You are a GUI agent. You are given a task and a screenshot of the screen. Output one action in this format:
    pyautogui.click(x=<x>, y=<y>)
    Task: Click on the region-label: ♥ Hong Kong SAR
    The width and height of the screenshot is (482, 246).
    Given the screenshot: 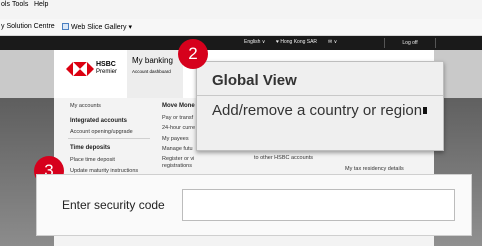 What is the action you would take?
    pyautogui.click(x=297, y=42)
    